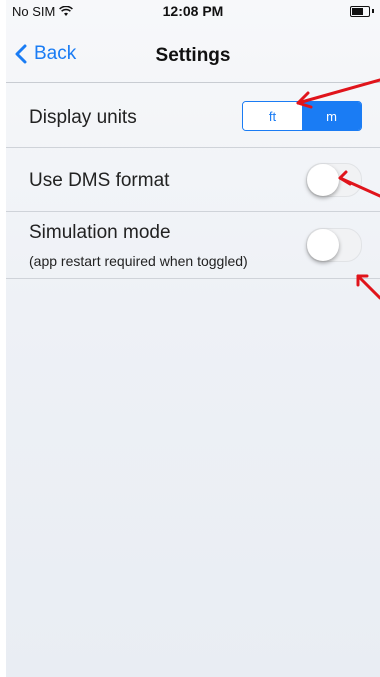 This screenshot has width=380, height=677. What do you see at coordinates (193, 180) in the screenshot?
I see `dms-format-row: Use DMS format` at bounding box center [193, 180].